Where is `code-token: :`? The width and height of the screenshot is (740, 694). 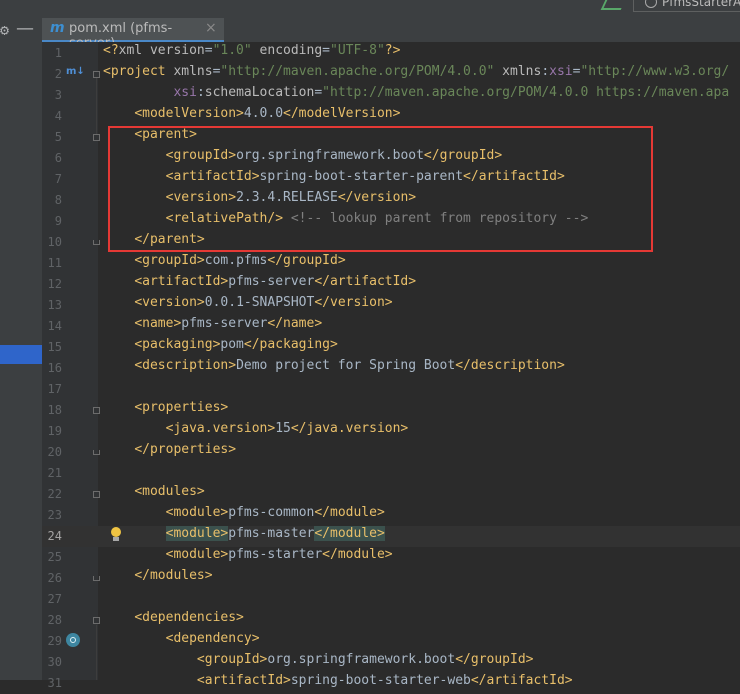
code-token: : is located at coordinates (545, 71).